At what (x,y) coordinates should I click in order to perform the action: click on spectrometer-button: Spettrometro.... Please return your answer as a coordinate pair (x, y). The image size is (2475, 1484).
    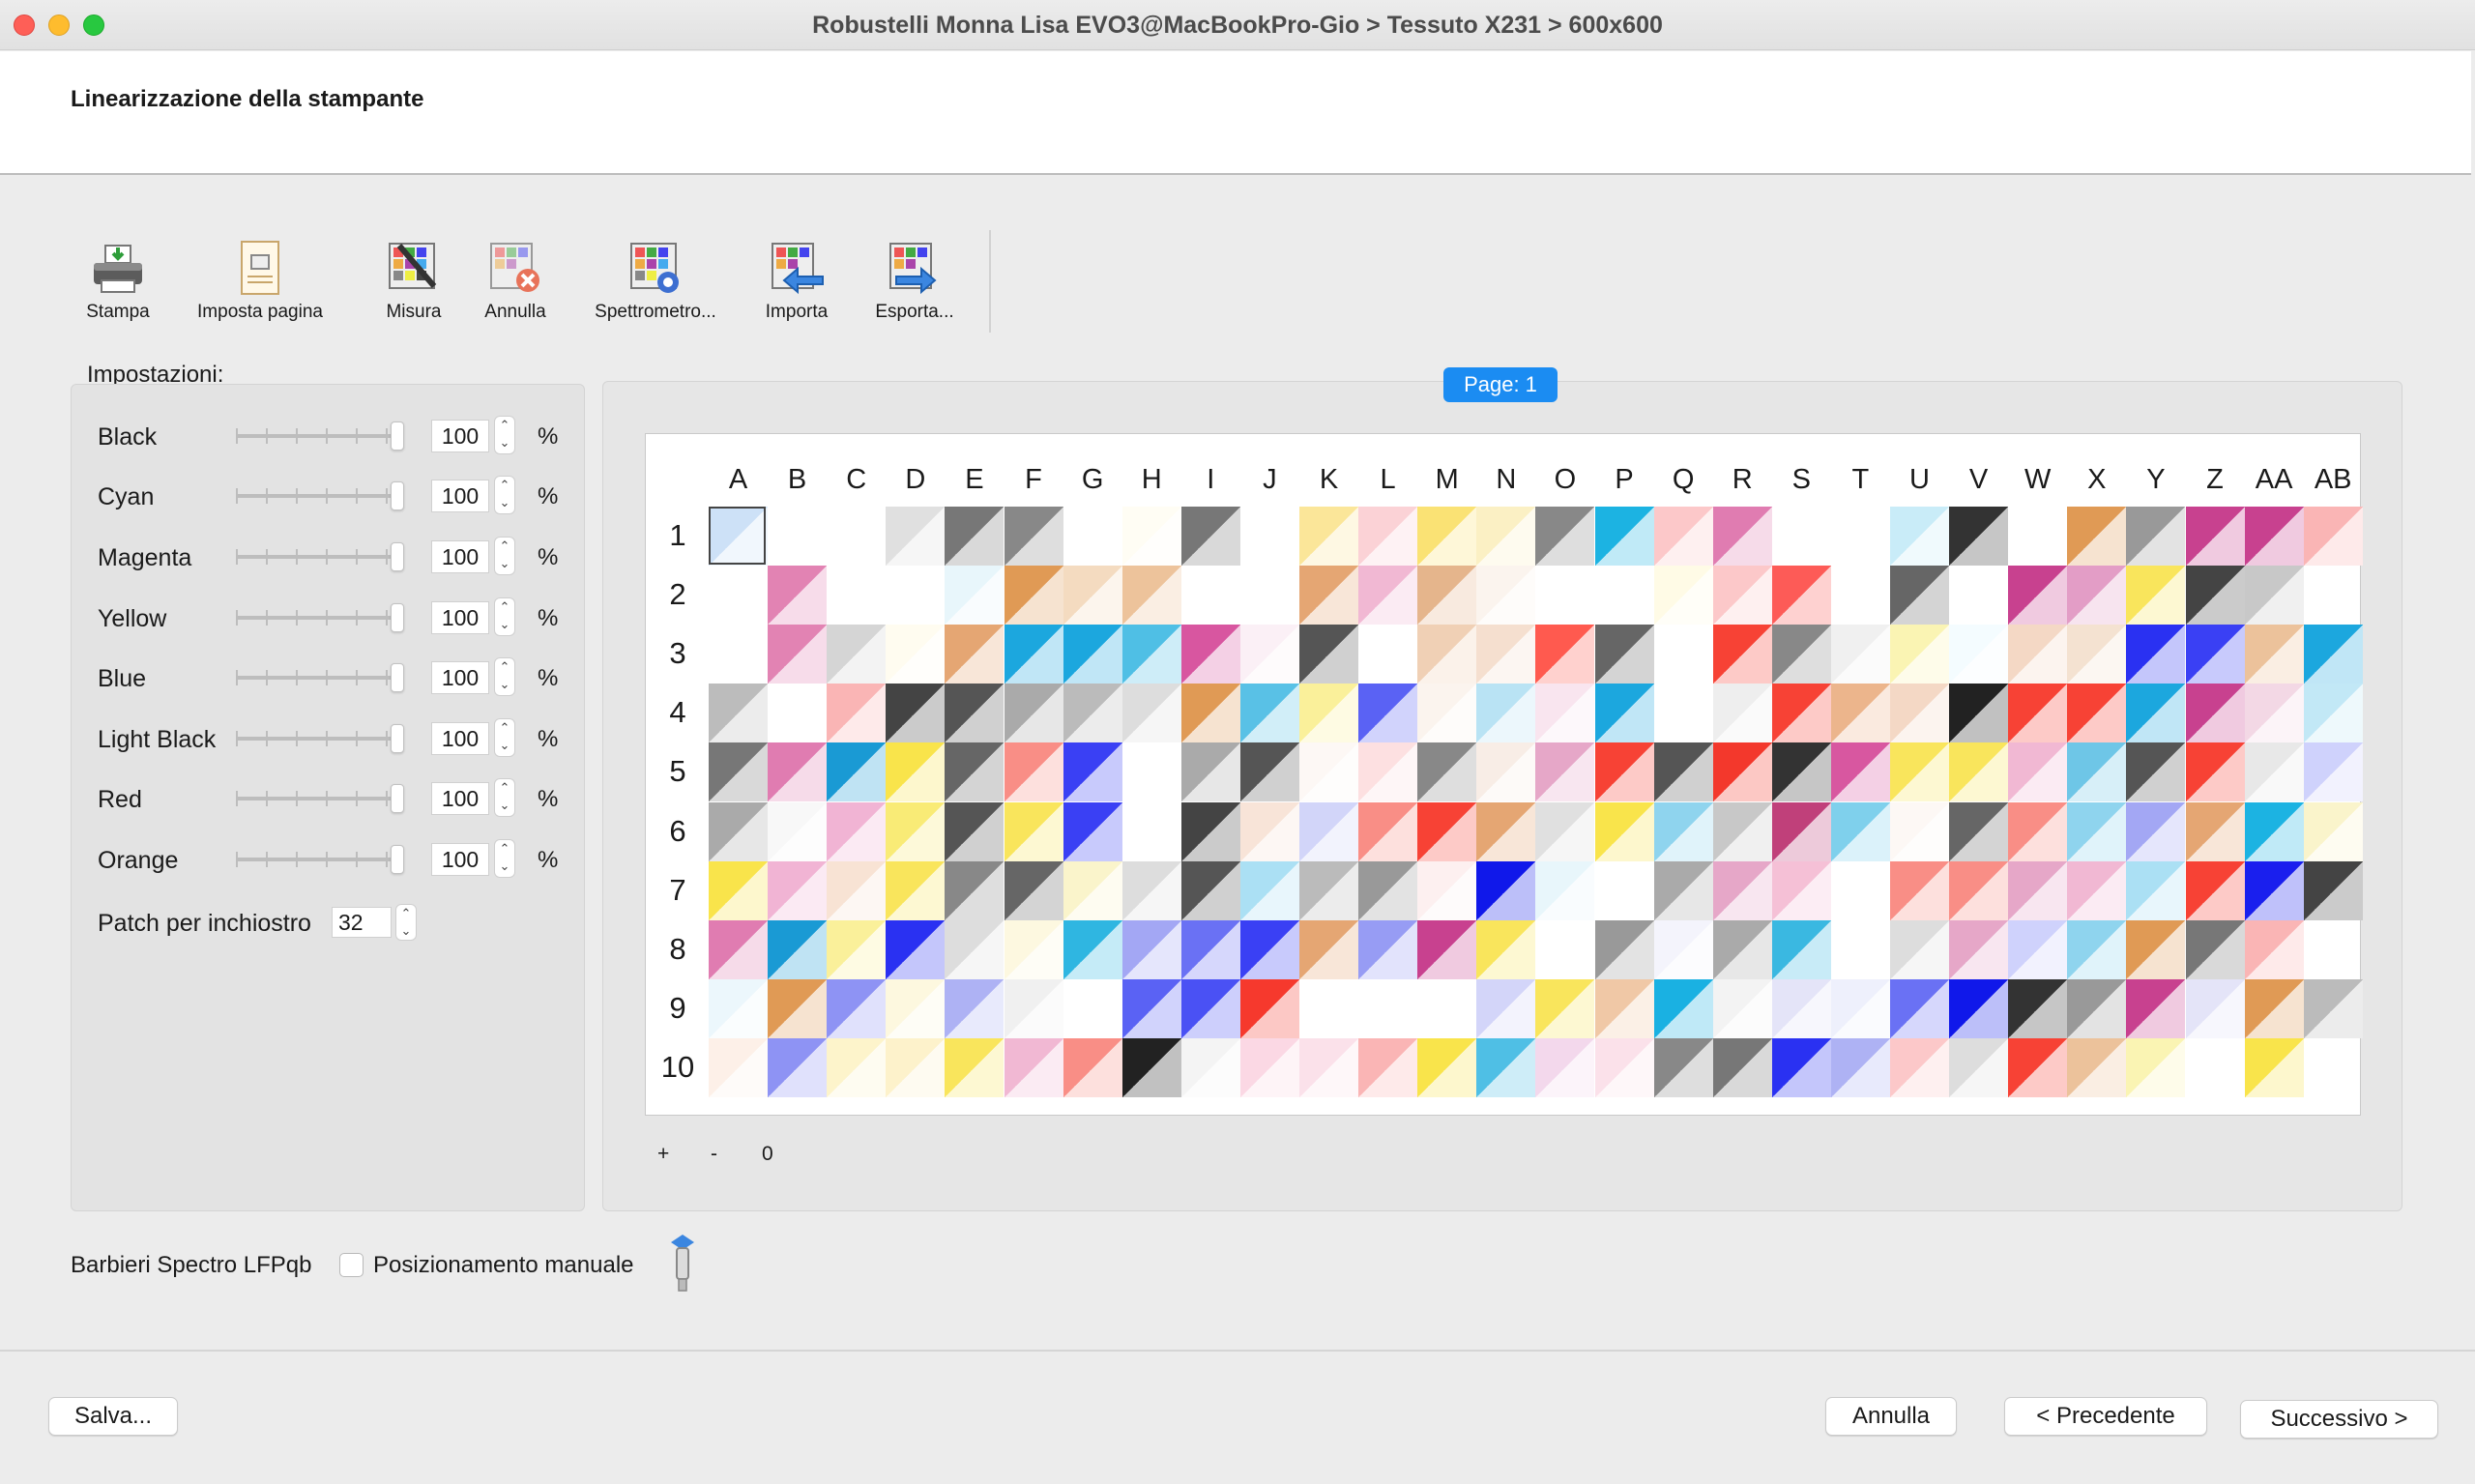
    Looking at the image, I should click on (655, 281).